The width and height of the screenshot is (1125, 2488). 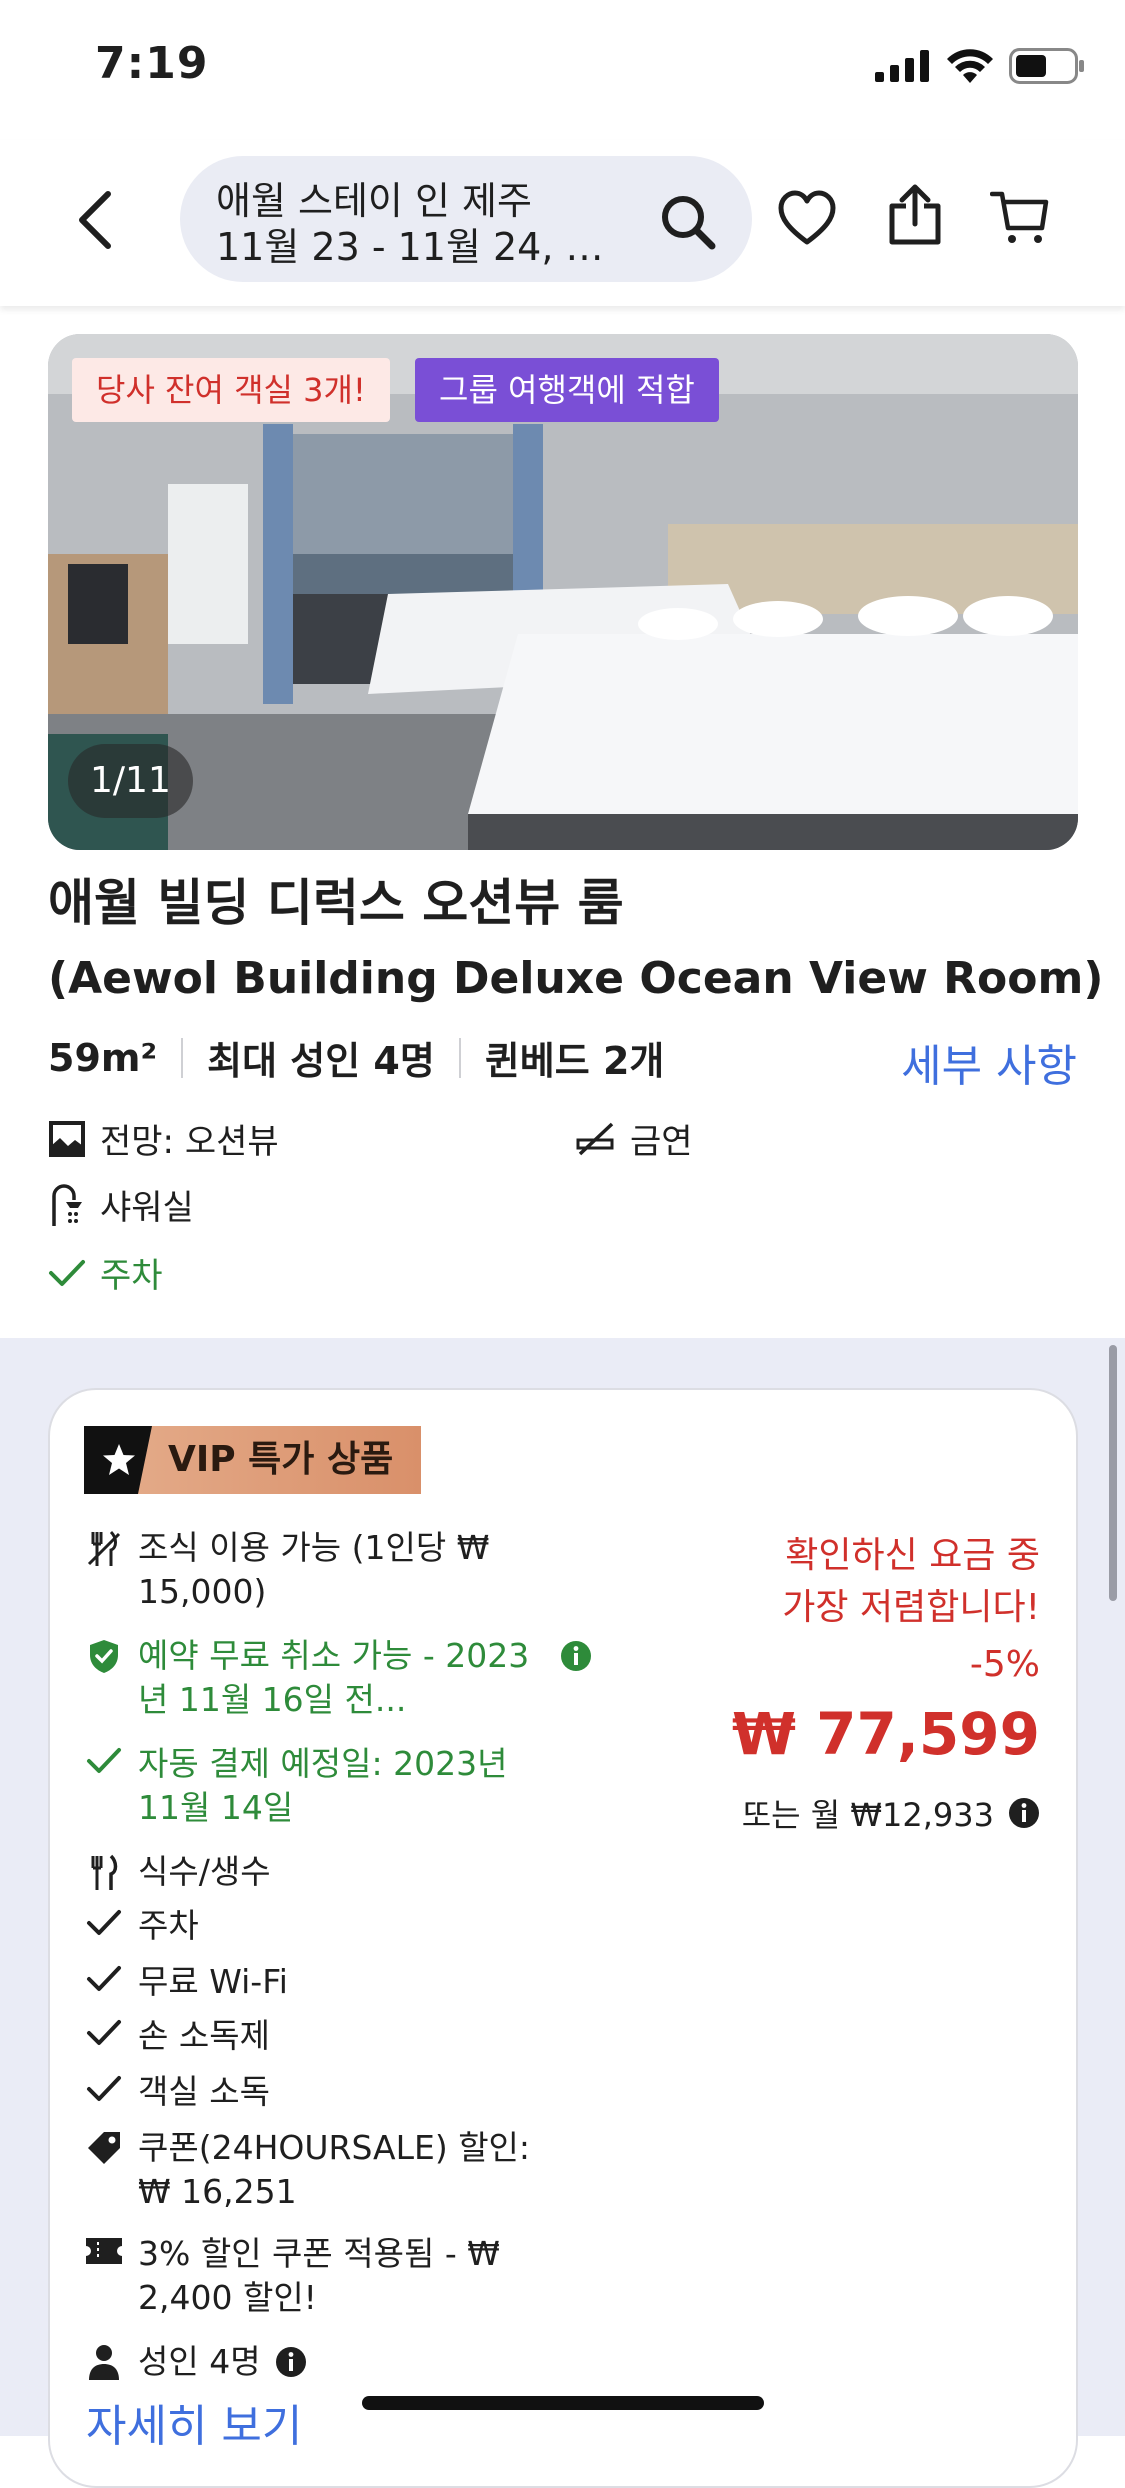 What do you see at coordinates (902, 66) in the screenshot?
I see `cellular-signal-icon` at bounding box center [902, 66].